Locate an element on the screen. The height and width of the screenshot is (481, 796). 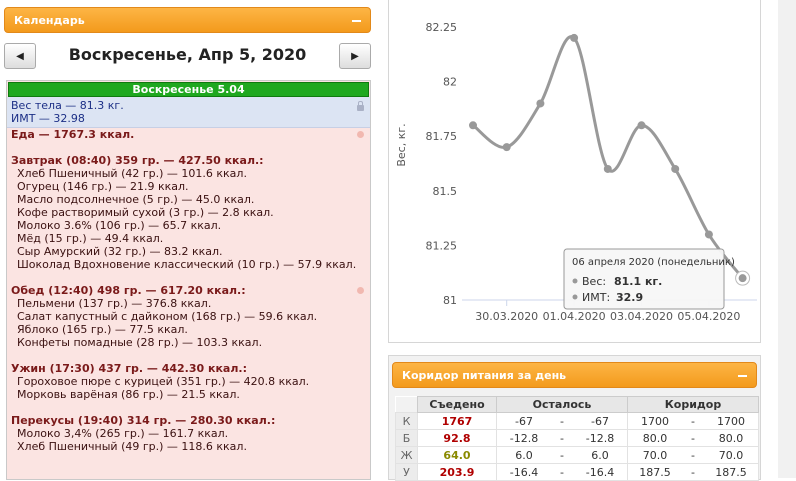
y-tick-label: 81.75 is located at coordinates (442, 136).